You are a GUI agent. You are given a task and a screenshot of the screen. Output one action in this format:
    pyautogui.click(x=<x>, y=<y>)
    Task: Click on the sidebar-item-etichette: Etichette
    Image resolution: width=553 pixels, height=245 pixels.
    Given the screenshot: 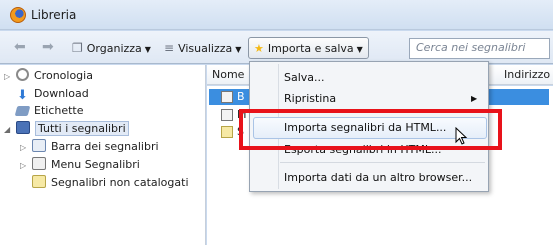 What is the action you would take?
    pyautogui.click(x=44, y=111)
    